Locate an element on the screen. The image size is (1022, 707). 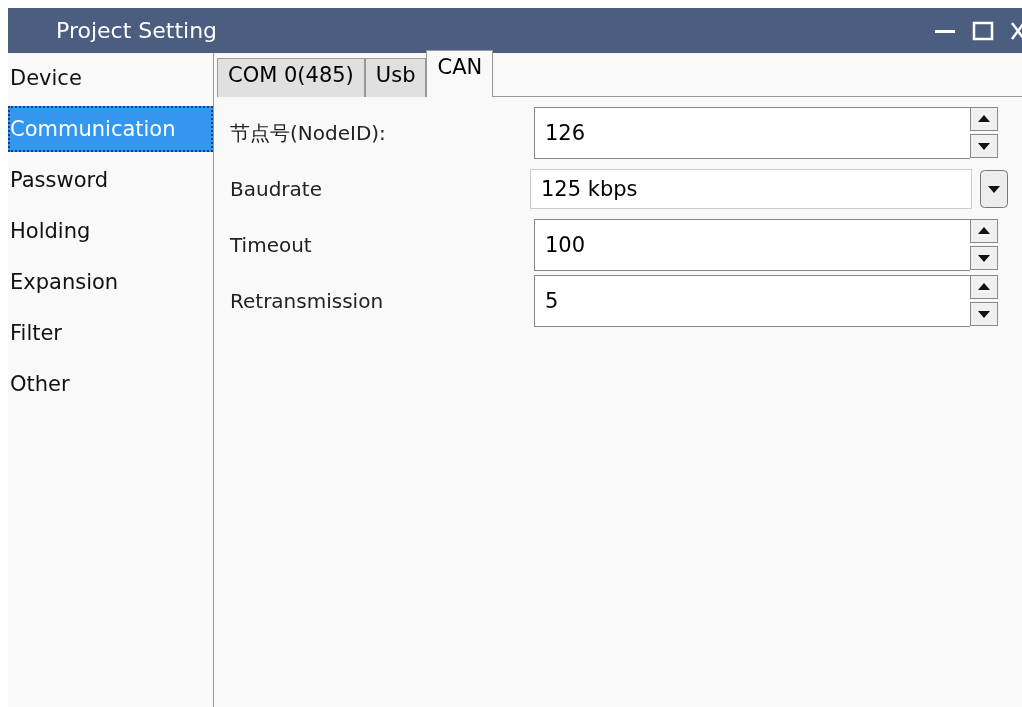
dropdown-field: 125 kbps is located at coordinates (751, 189).